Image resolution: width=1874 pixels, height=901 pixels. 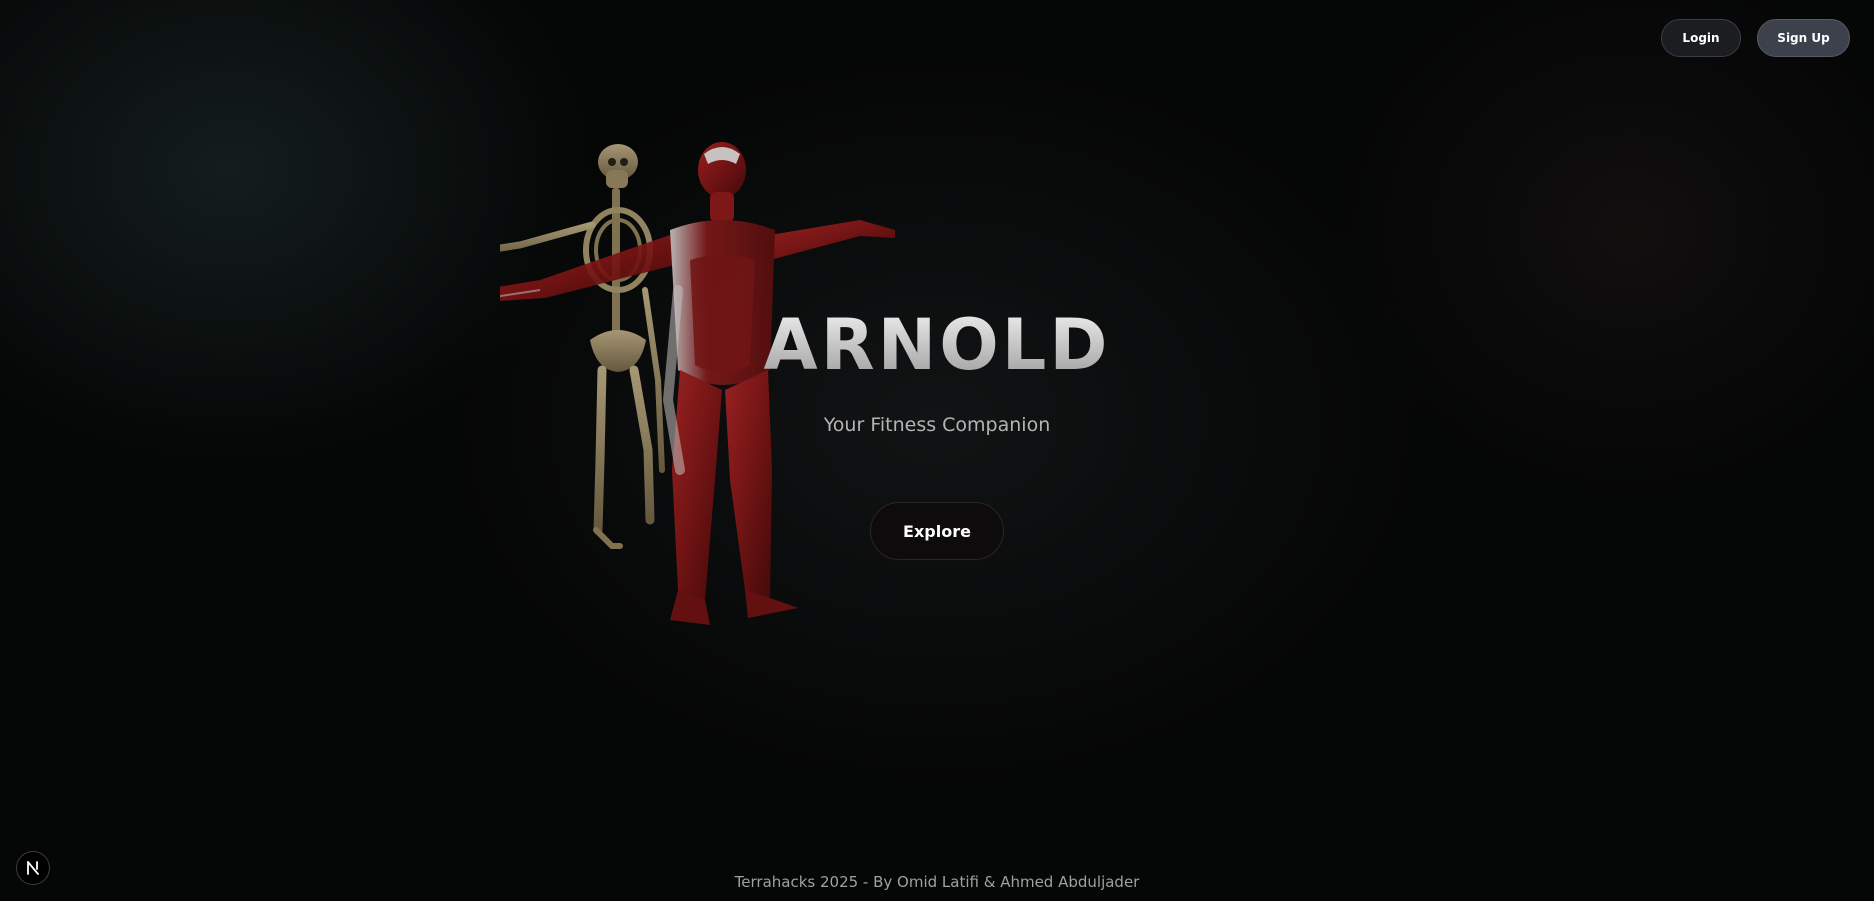 I want to click on explore-container: Explore, so click(x=937, y=531).